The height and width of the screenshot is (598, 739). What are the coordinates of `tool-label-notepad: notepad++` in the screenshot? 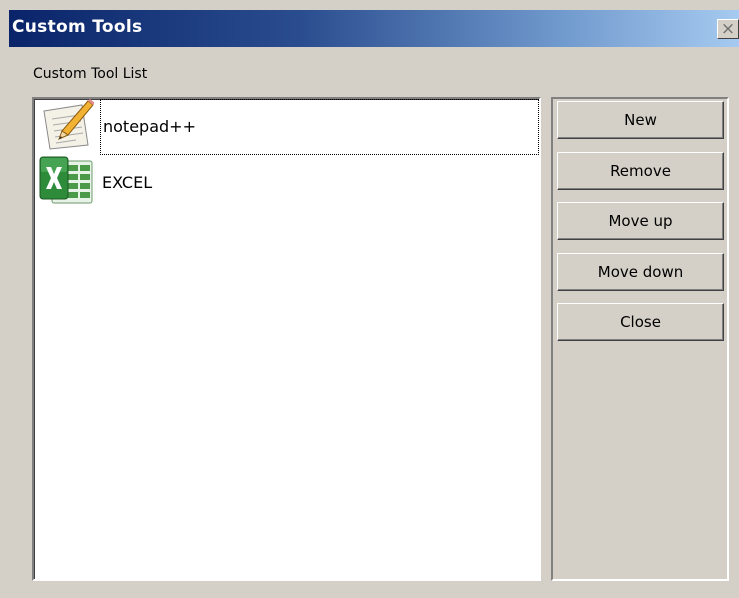 It's located at (319, 127).